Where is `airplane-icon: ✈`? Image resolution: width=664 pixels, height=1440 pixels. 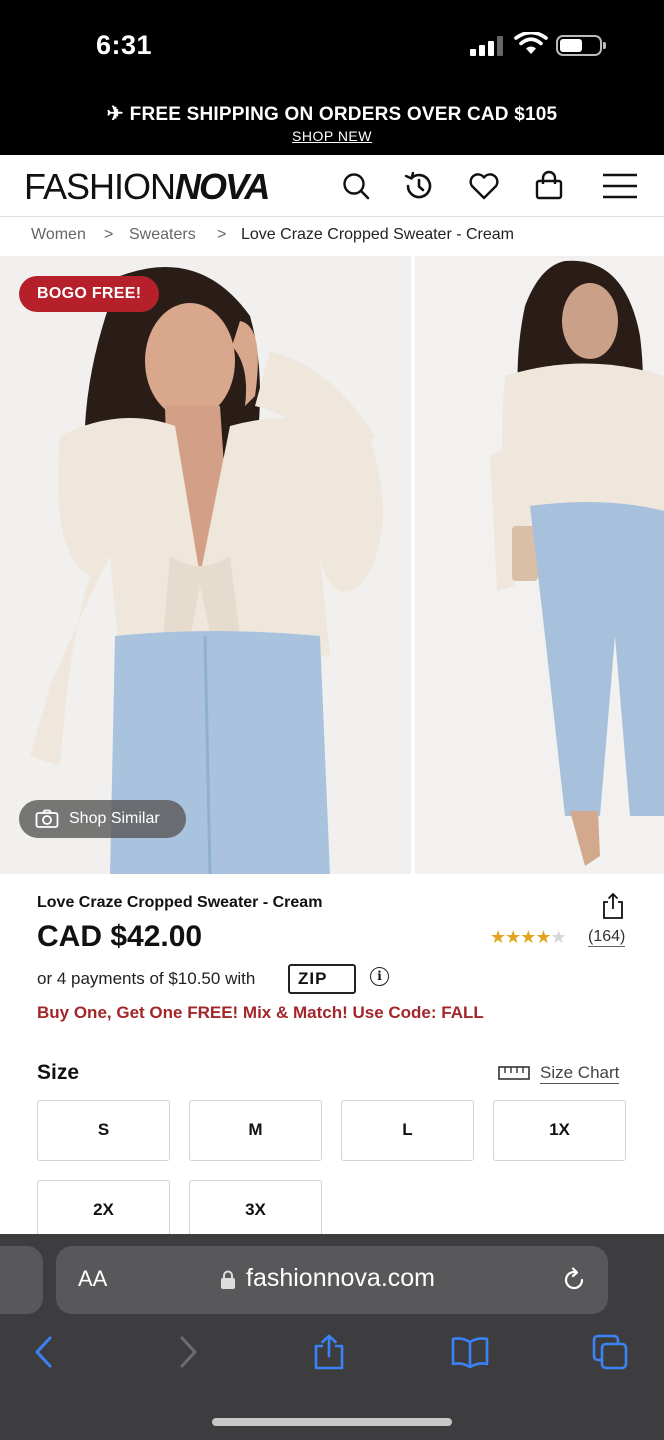 airplane-icon: ✈ is located at coordinates (115, 114).